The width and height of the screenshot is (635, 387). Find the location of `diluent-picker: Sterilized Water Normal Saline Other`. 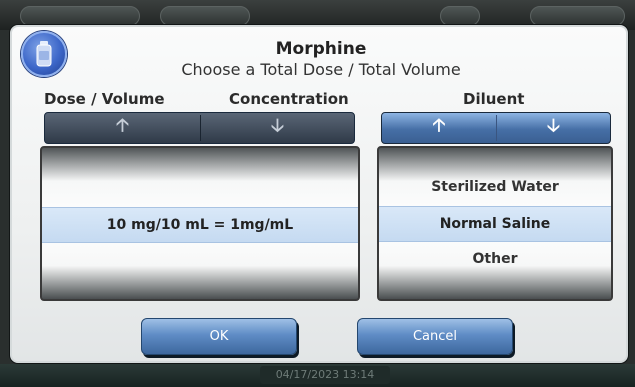

diluent-picker: Sterilized Water Normal Saline Other is located at coordinates (495, 223).